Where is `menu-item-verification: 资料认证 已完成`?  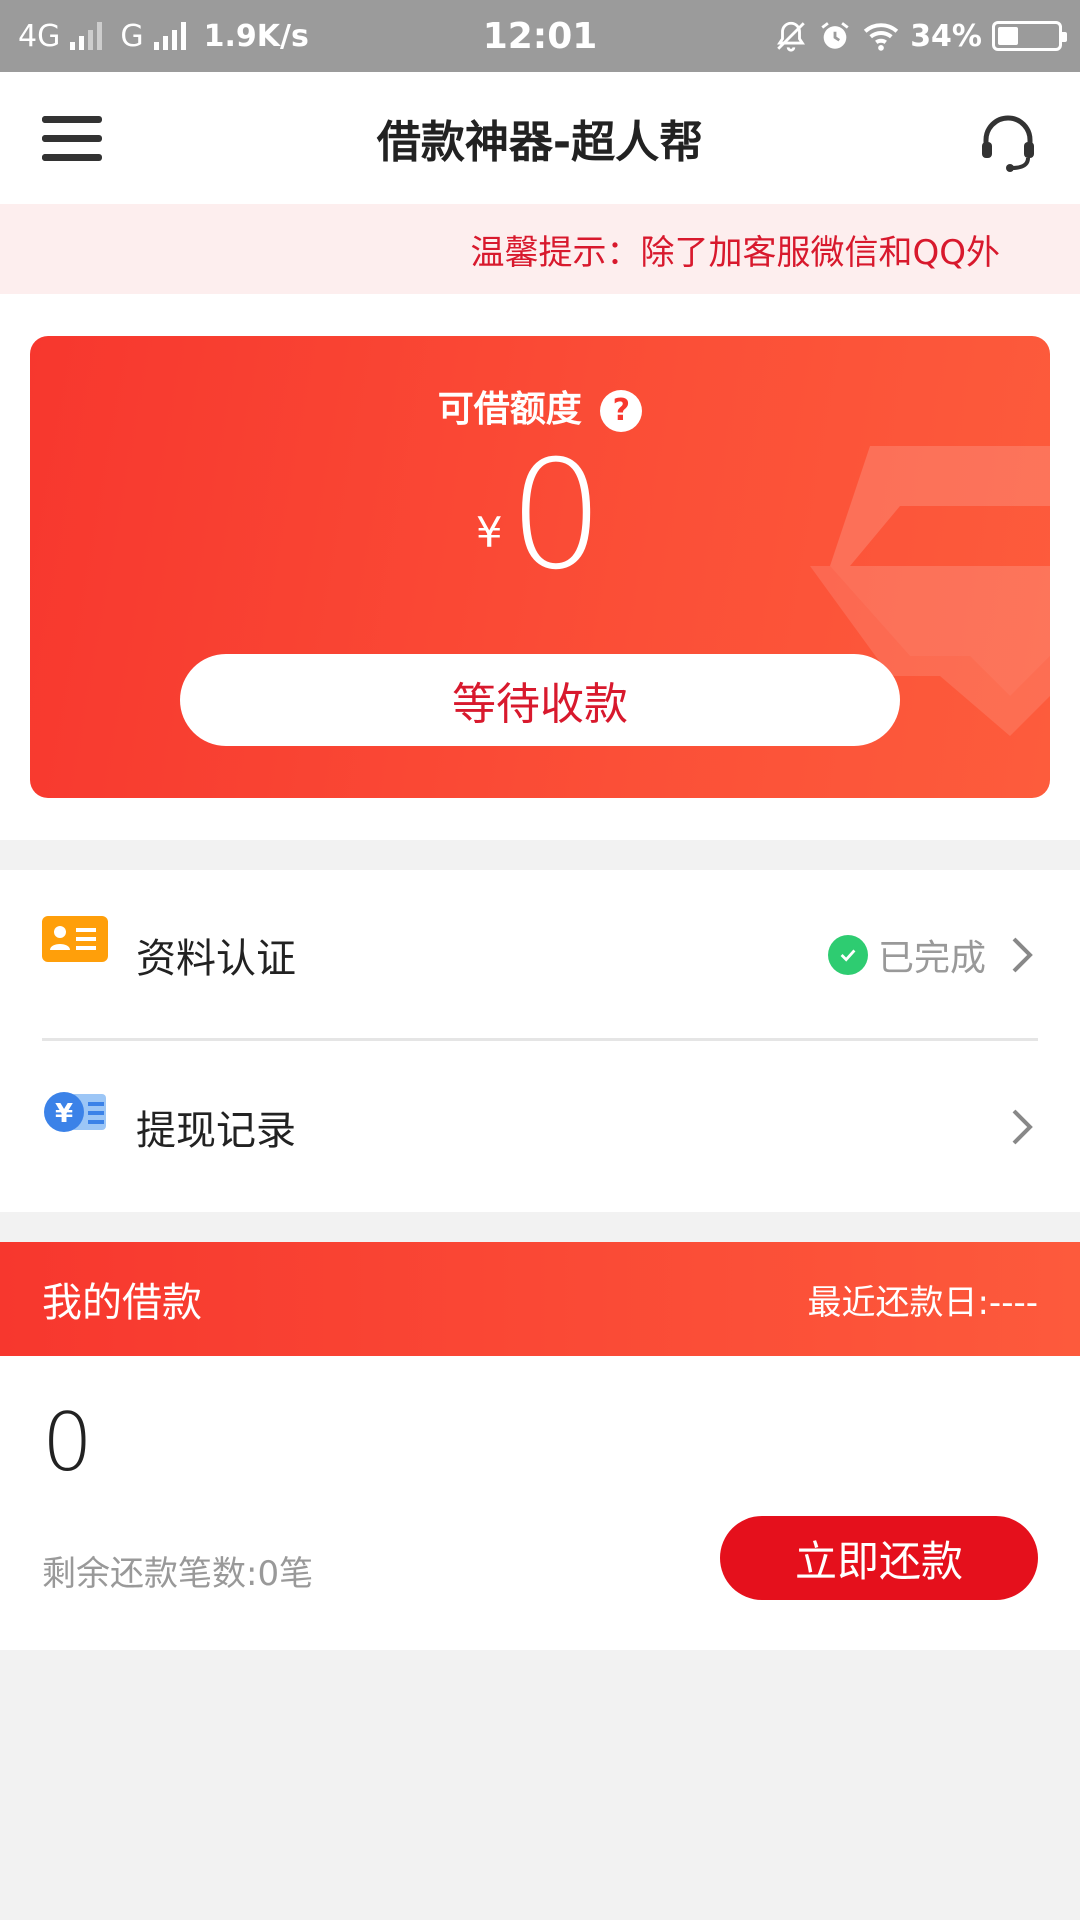 menu-item-verification: 资料认证 已完成 is located at coordinates (540, 955).